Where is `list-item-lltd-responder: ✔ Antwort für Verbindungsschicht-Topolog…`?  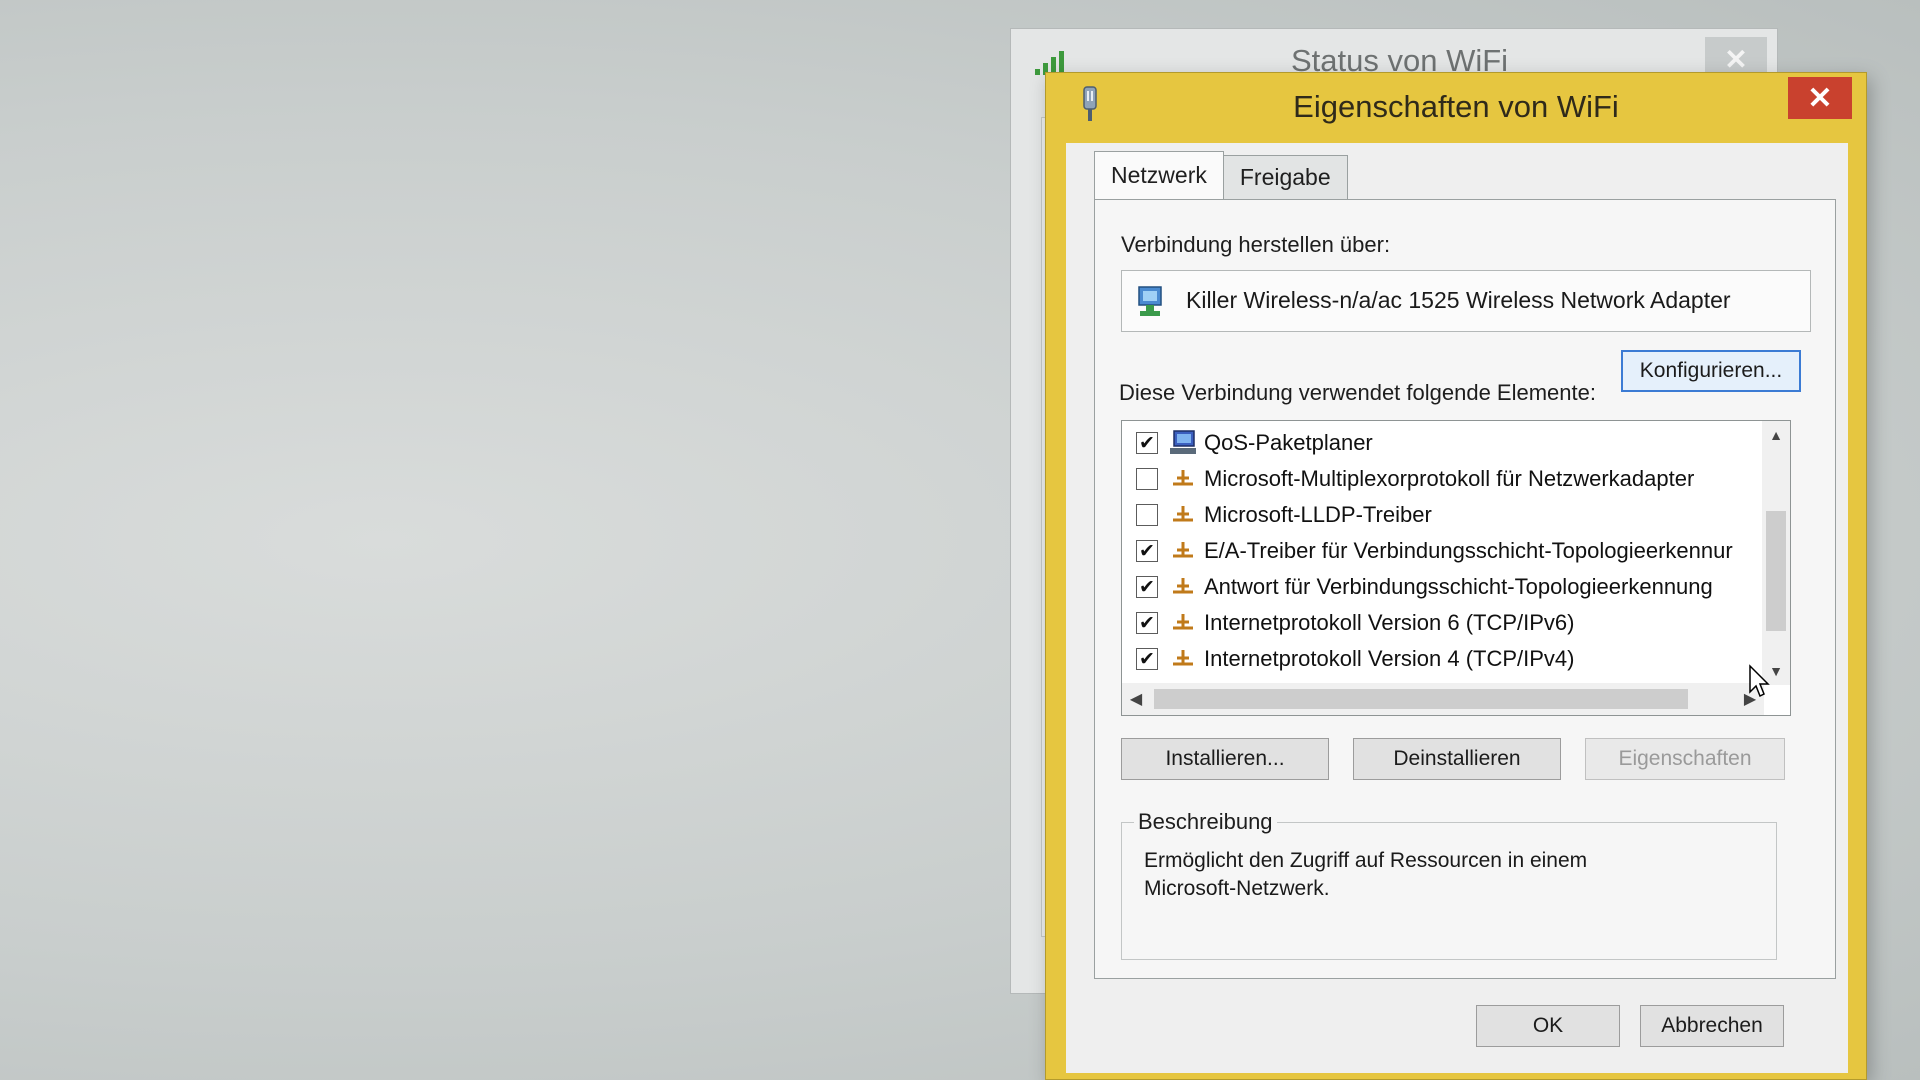
list-item-lltd-responder: ✔ Antwort für Verbindungsschicht-Topolog… is located at coordinates (1442, 587).